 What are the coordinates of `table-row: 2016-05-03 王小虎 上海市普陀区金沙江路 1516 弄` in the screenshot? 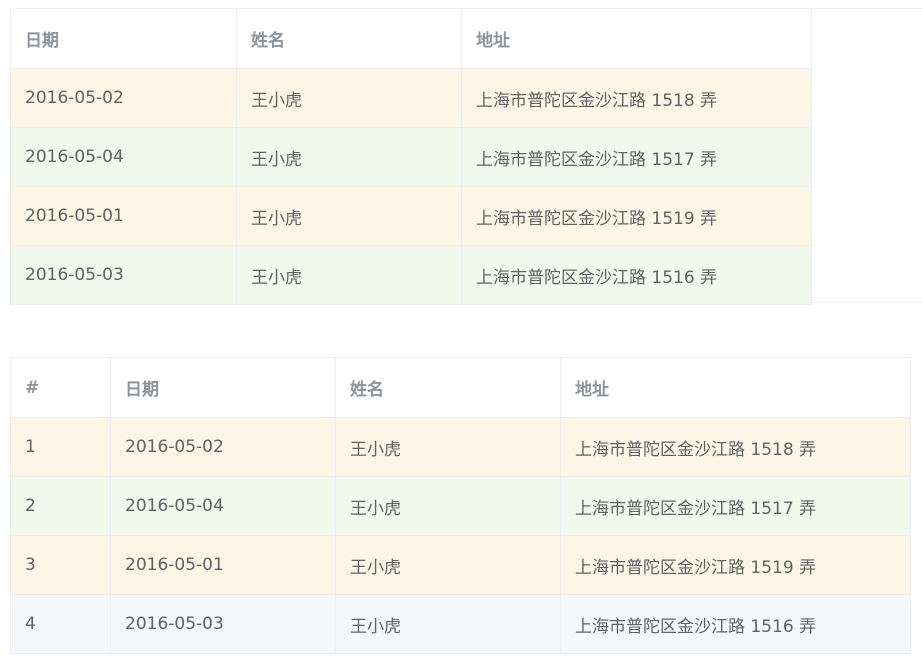 It's located at (411, 275).